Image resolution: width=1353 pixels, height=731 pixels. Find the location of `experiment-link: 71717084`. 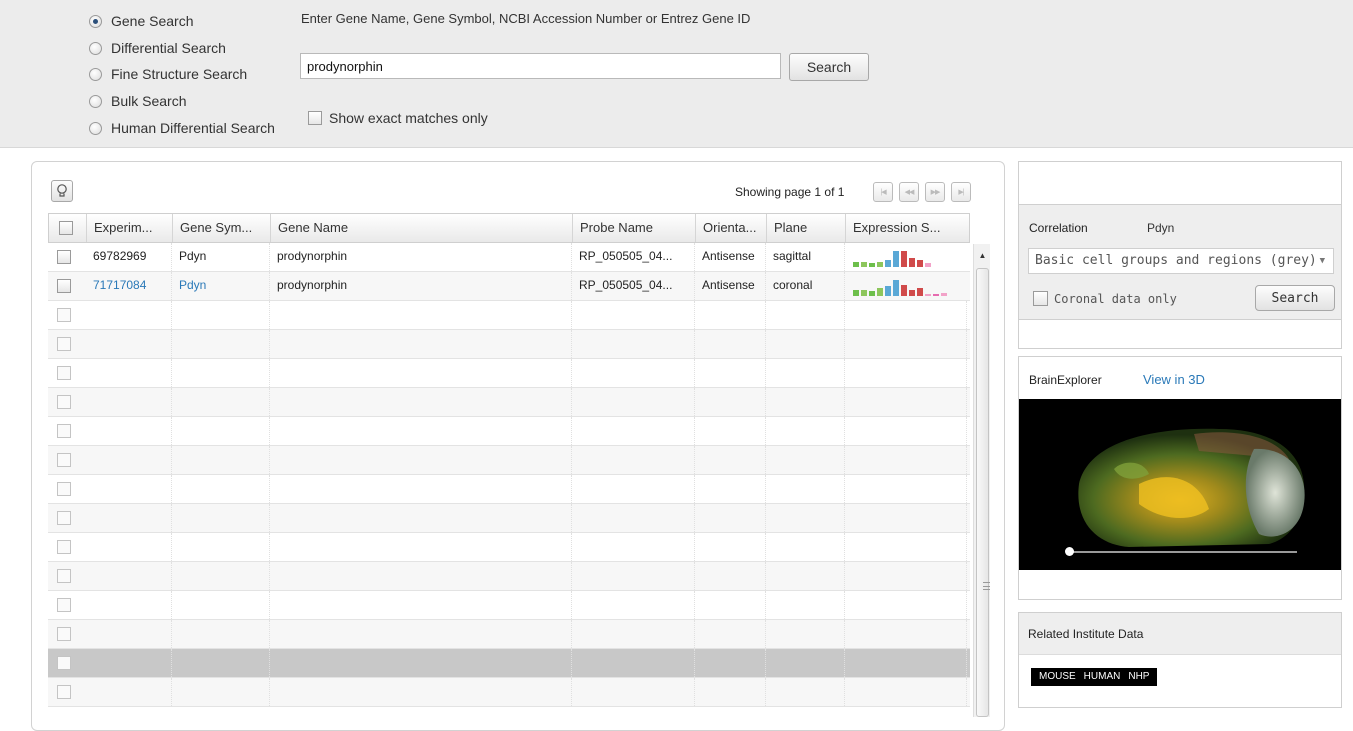

experiment-link: 71717084 is located at coordinates (129, 286).